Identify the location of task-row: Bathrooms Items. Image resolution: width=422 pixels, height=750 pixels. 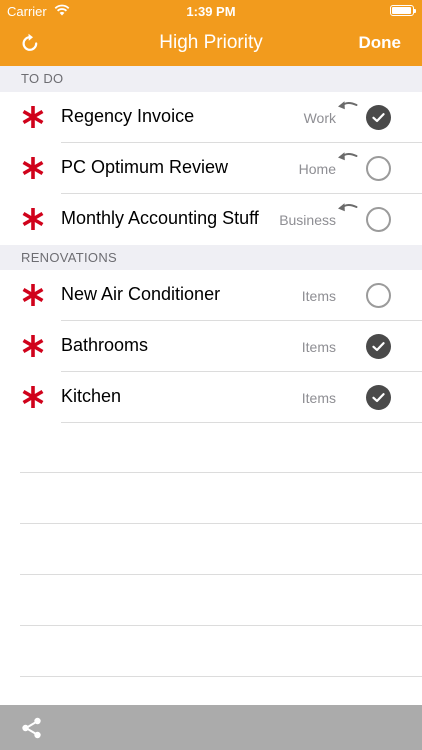
(211, 346).